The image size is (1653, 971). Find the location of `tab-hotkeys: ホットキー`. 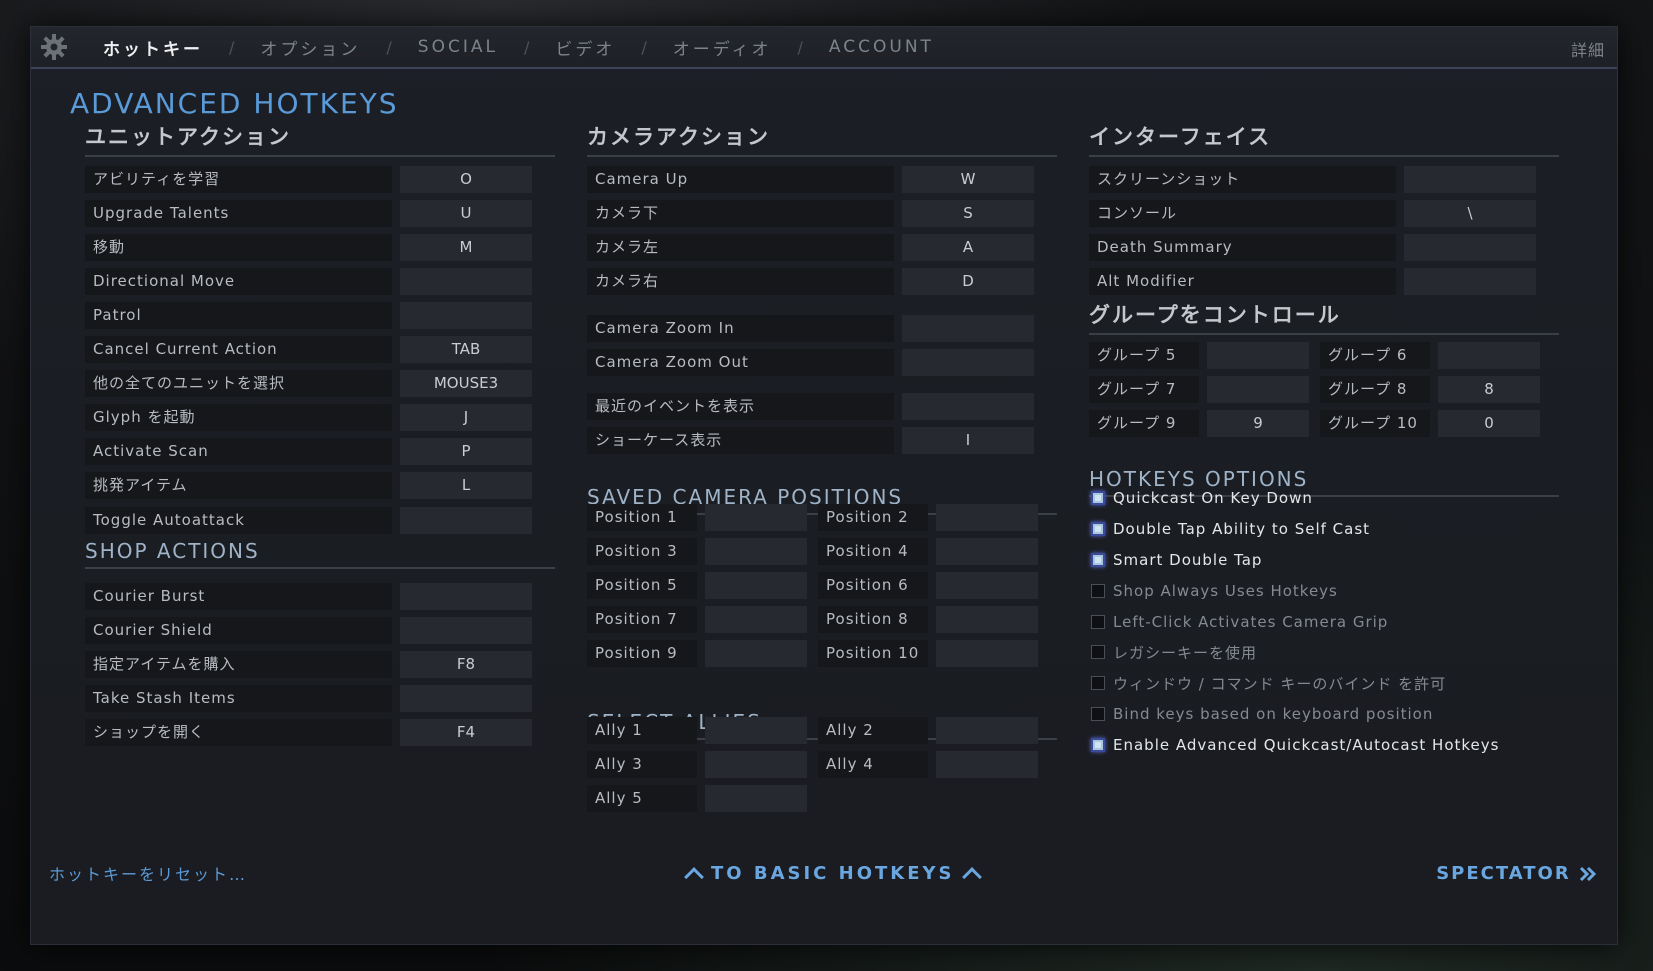

tab-hotkeys: ホットキー is located at coordinates (153, 47).